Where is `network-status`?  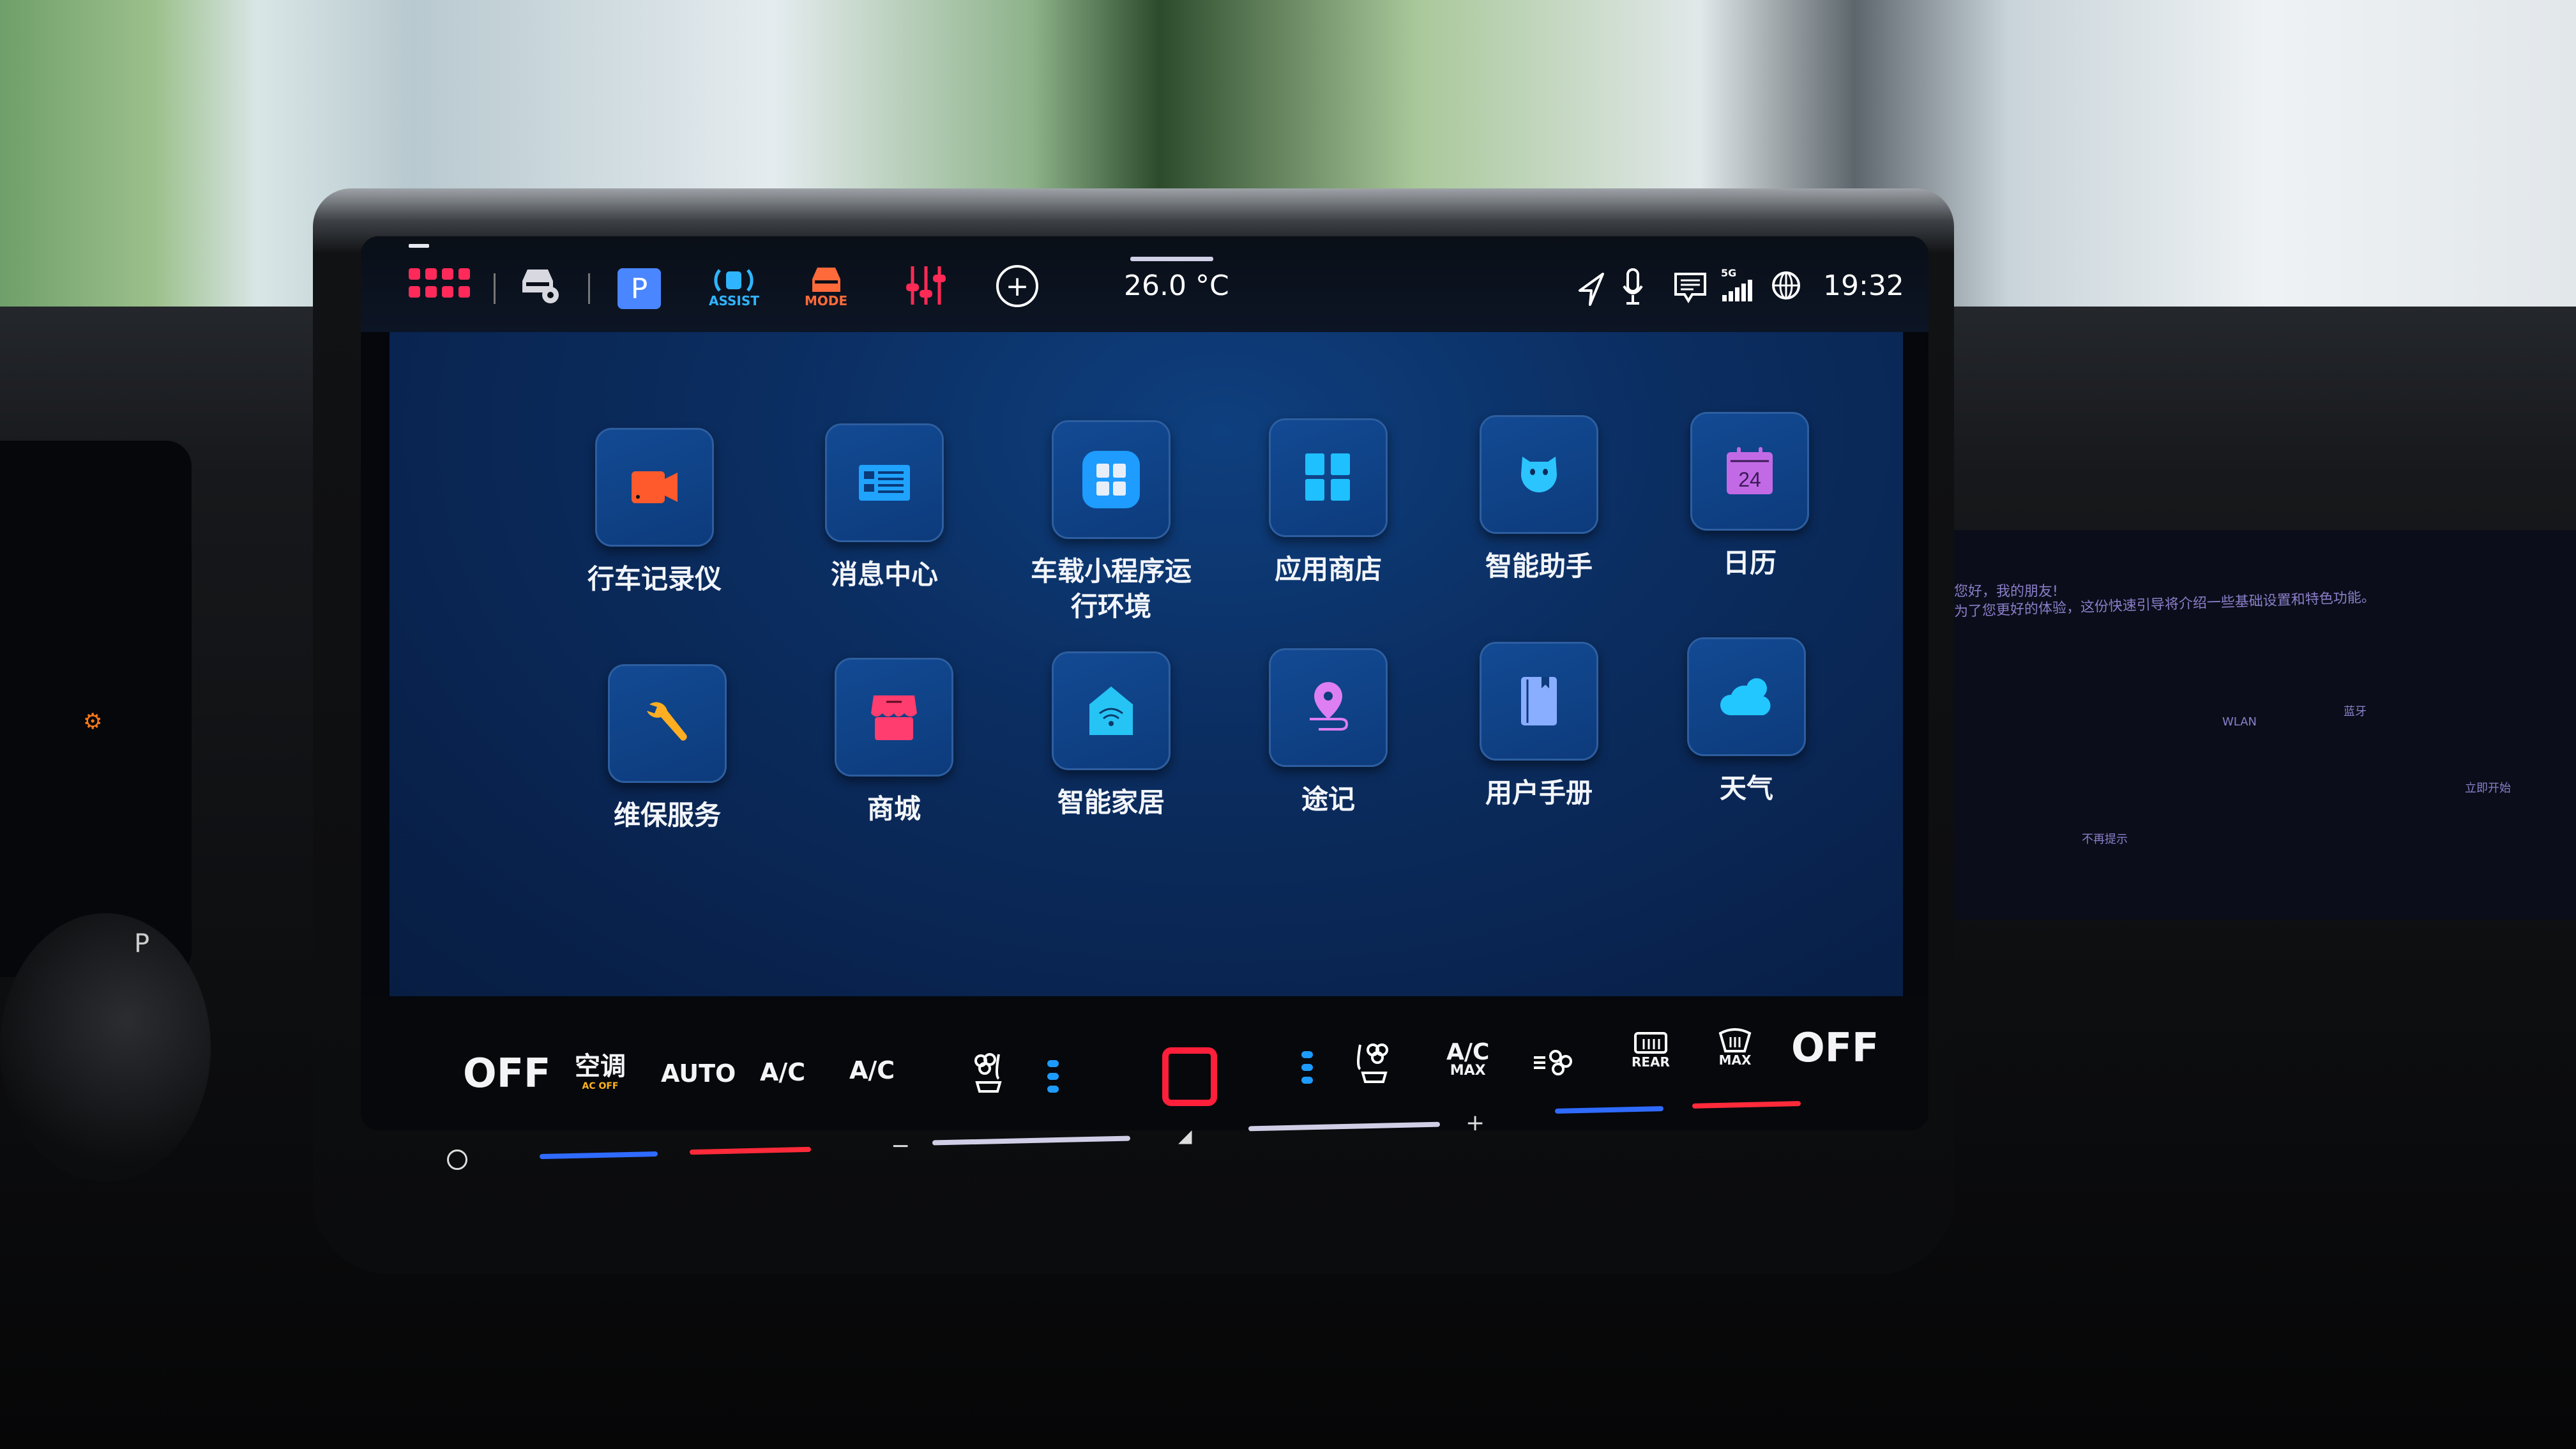
network-status is located at coordinates (1786, 285).